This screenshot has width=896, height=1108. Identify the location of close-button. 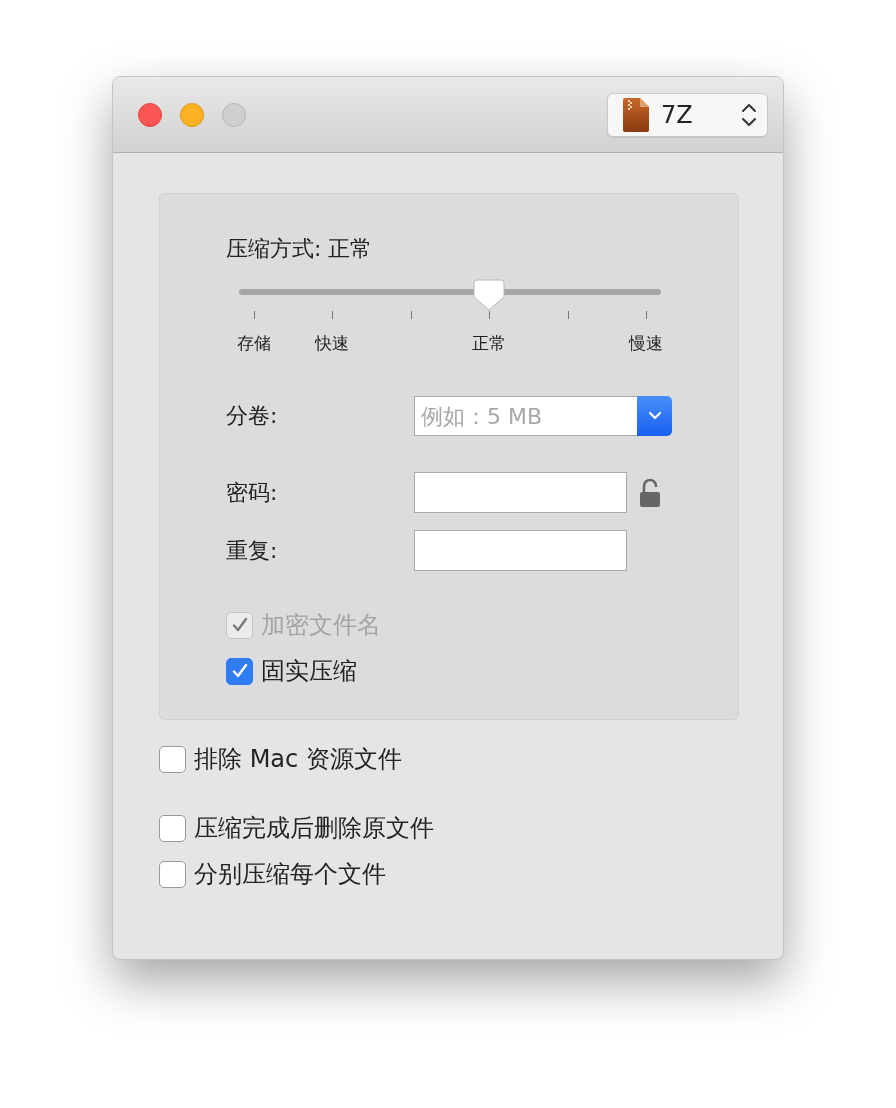
(150, 114).